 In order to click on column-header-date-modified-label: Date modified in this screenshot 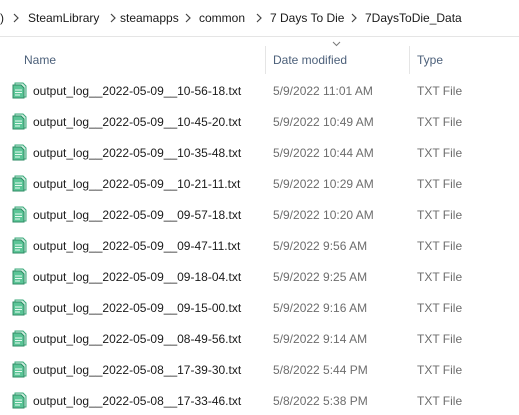, I will do `click(310, 60)`.